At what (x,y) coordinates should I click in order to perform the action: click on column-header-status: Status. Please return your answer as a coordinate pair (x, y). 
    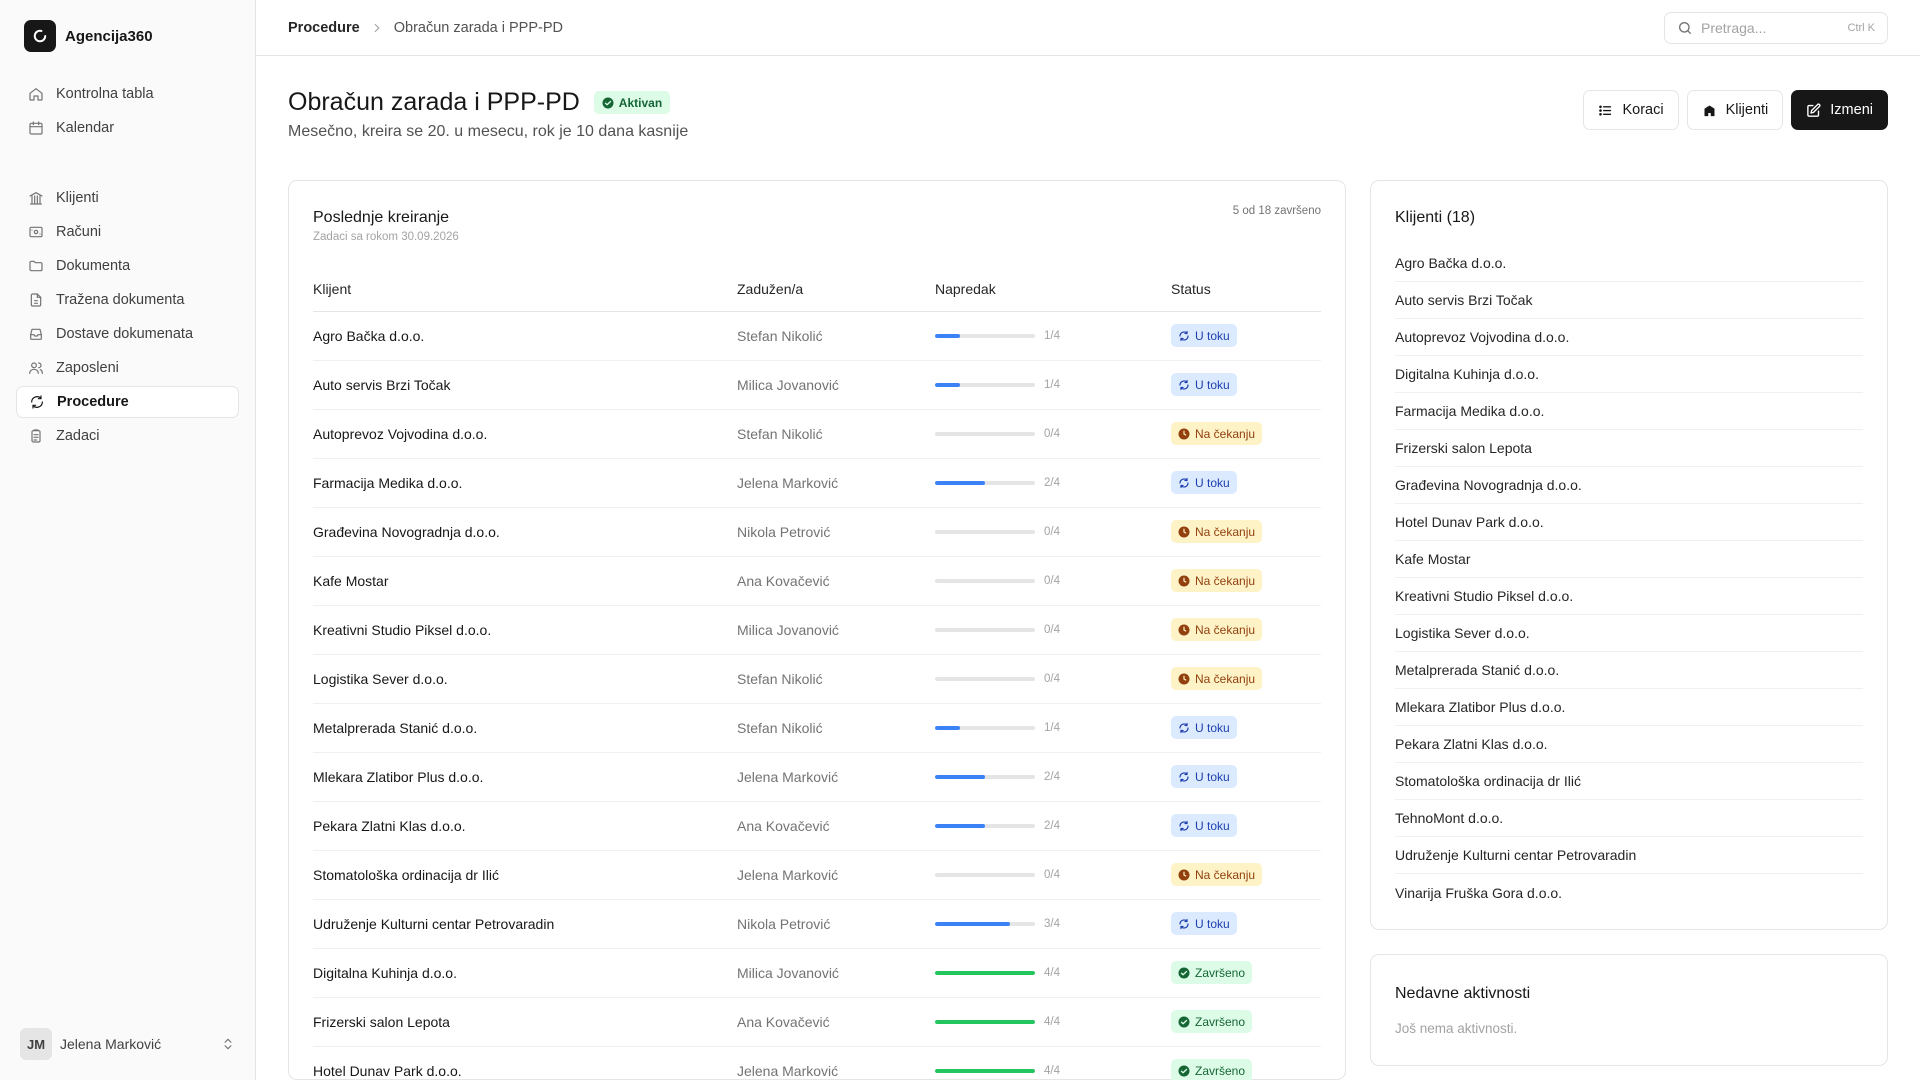
    Looking at the image, I should click on (1246, 289).